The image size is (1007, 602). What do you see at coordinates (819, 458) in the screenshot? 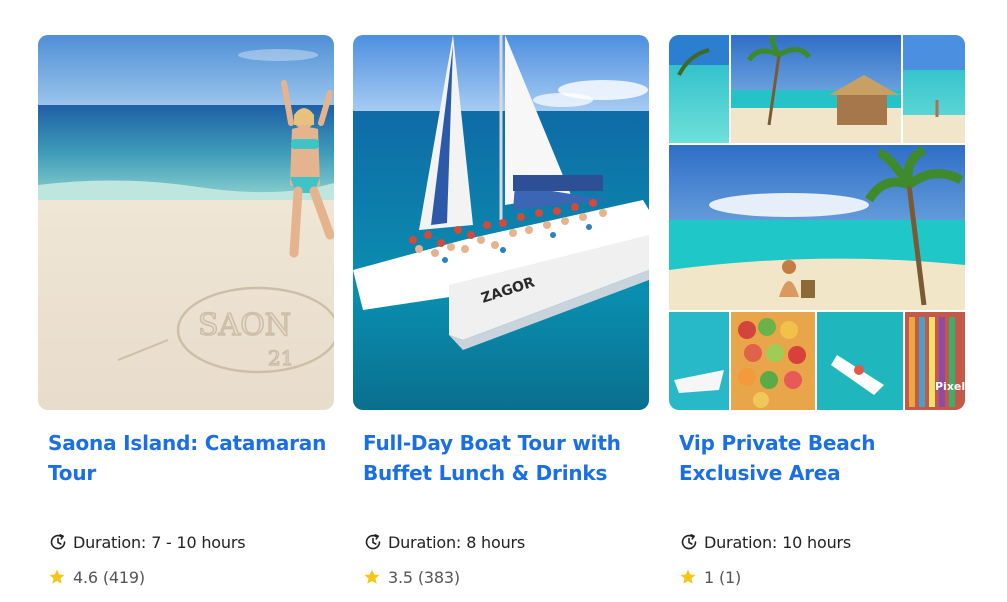
I see `tour-title: Vip Private Beach Exclusive Area` at bounding box center [819, 458].